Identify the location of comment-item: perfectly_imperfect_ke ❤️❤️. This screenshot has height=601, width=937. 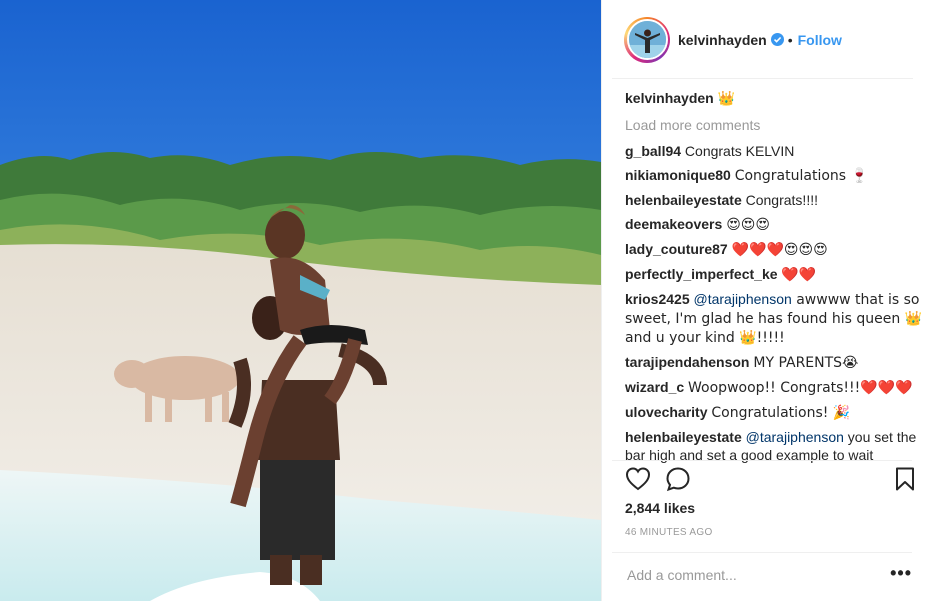
(775, 274).